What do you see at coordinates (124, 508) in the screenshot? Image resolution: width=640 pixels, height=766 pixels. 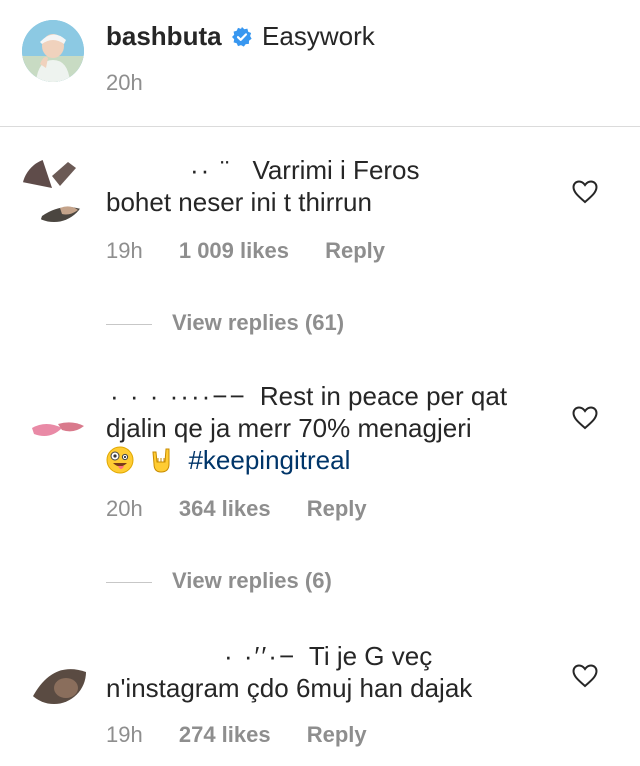 I see `comment-time: 20h` at bounding box center [124, 508].